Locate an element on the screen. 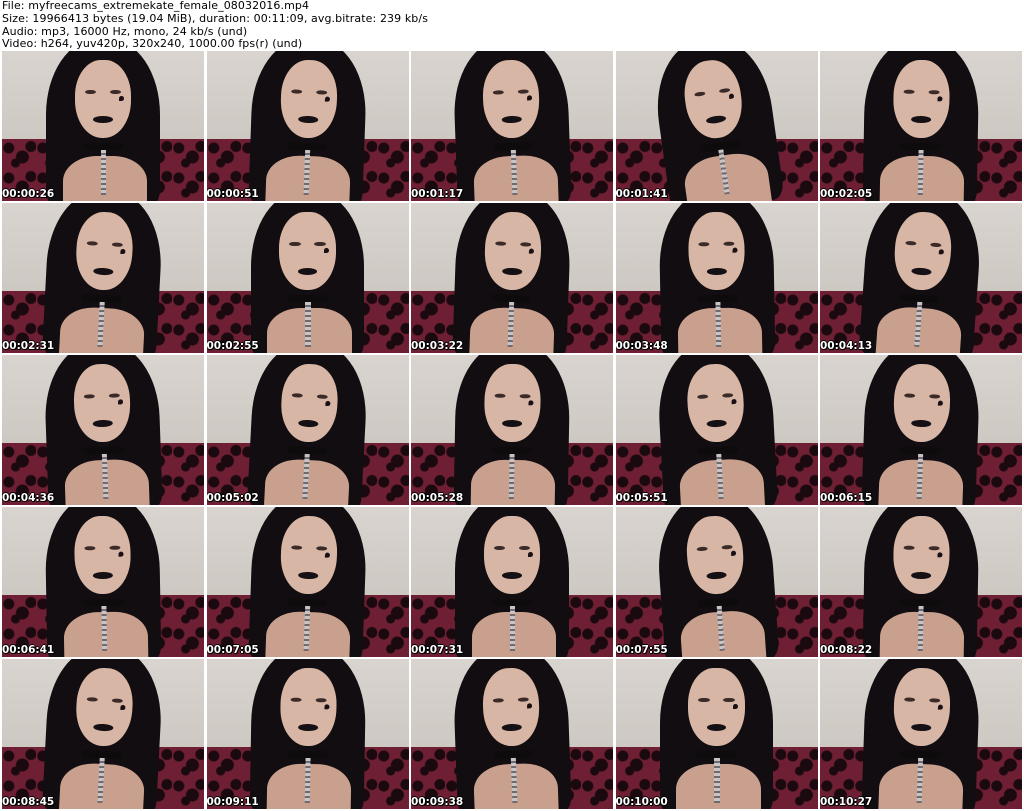 This screenshot has height=811, width=1024. collar-shape is located at coordinates (103, 146).